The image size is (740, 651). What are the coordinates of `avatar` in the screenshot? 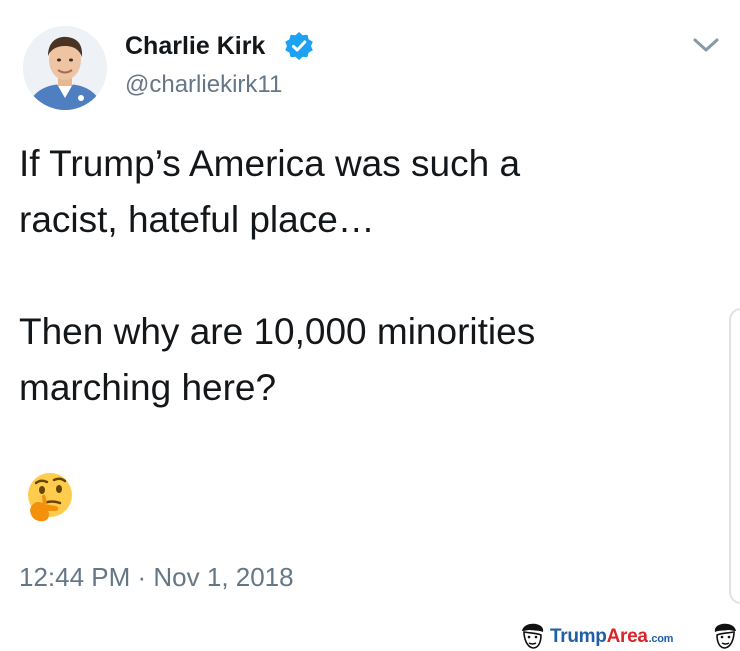 It's located at (65, 68).